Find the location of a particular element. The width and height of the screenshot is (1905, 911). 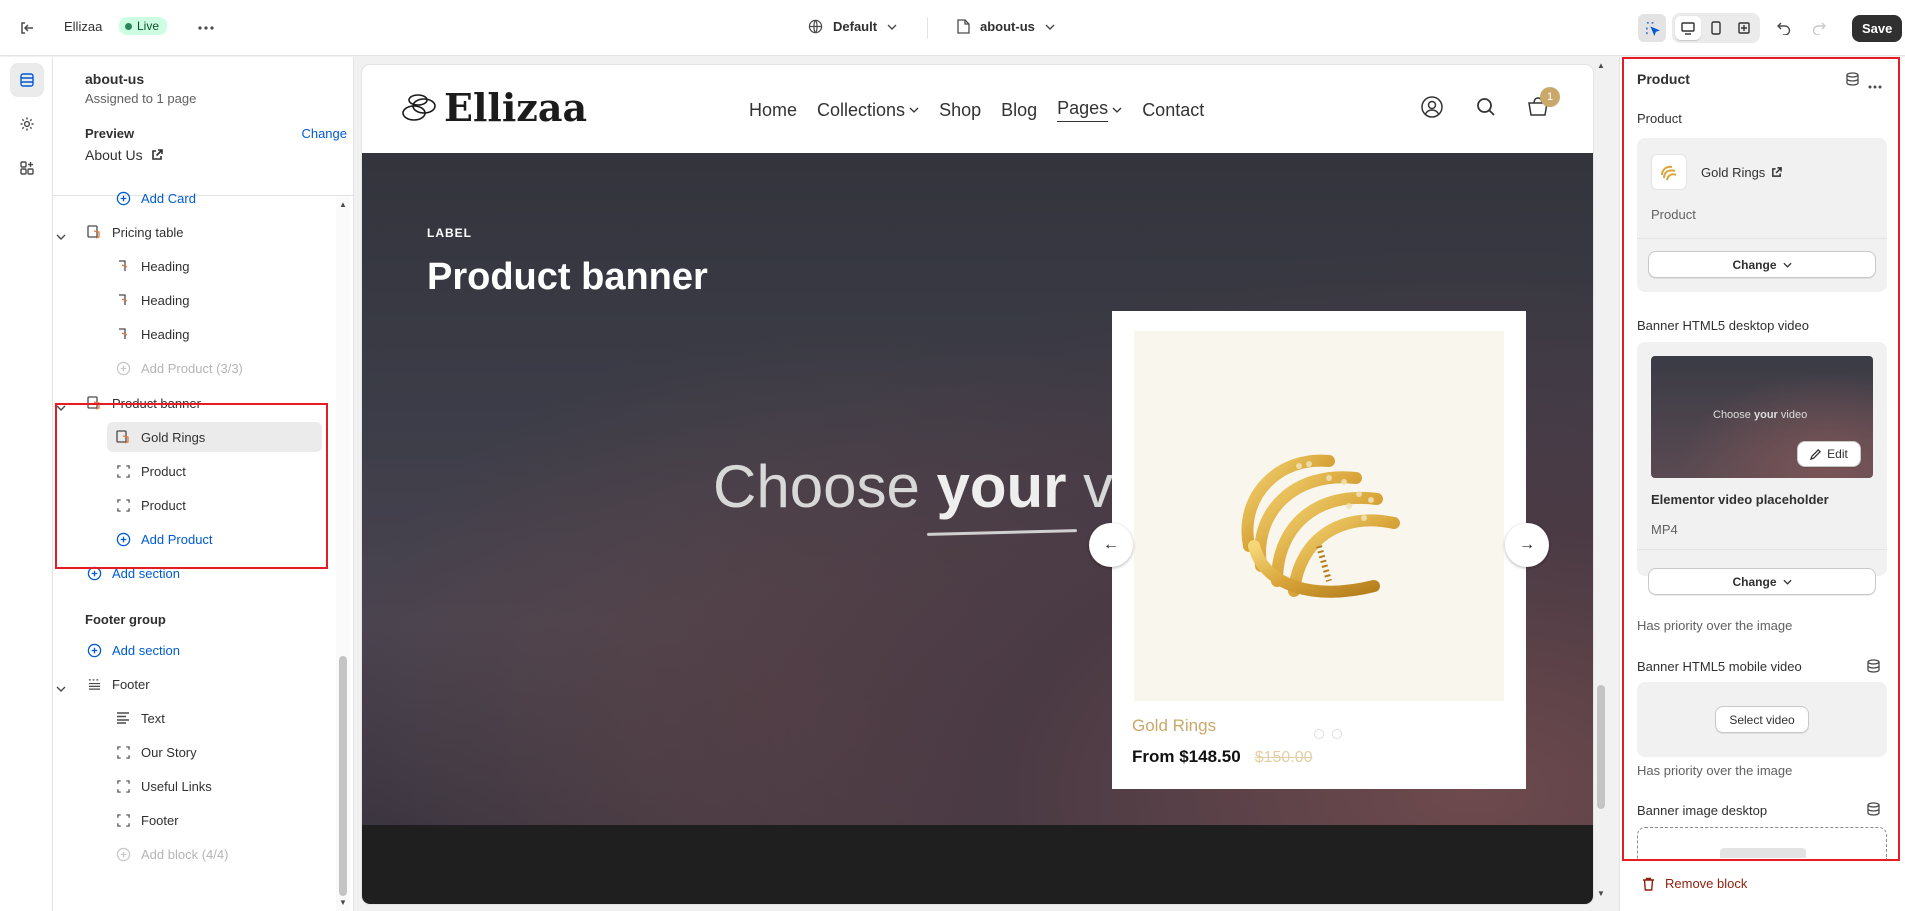

tree-block: Text is located at coordinates (194, 718).